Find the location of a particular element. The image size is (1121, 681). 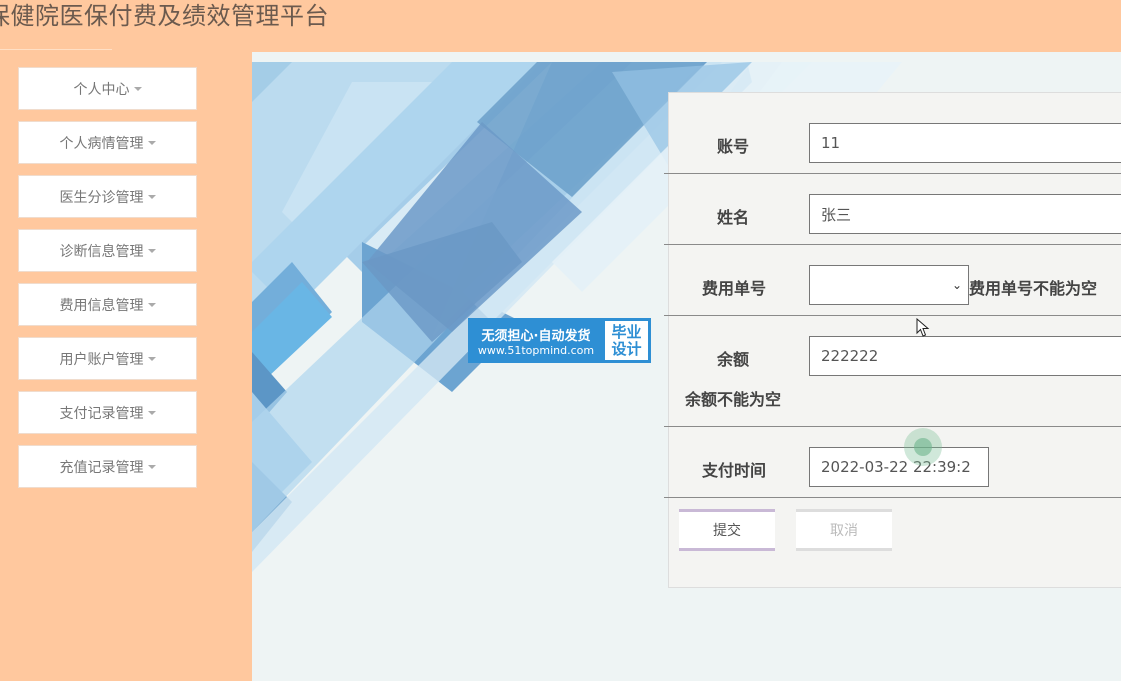

watermark-label-line1: 毕业 is located at coordinates (626, 331).